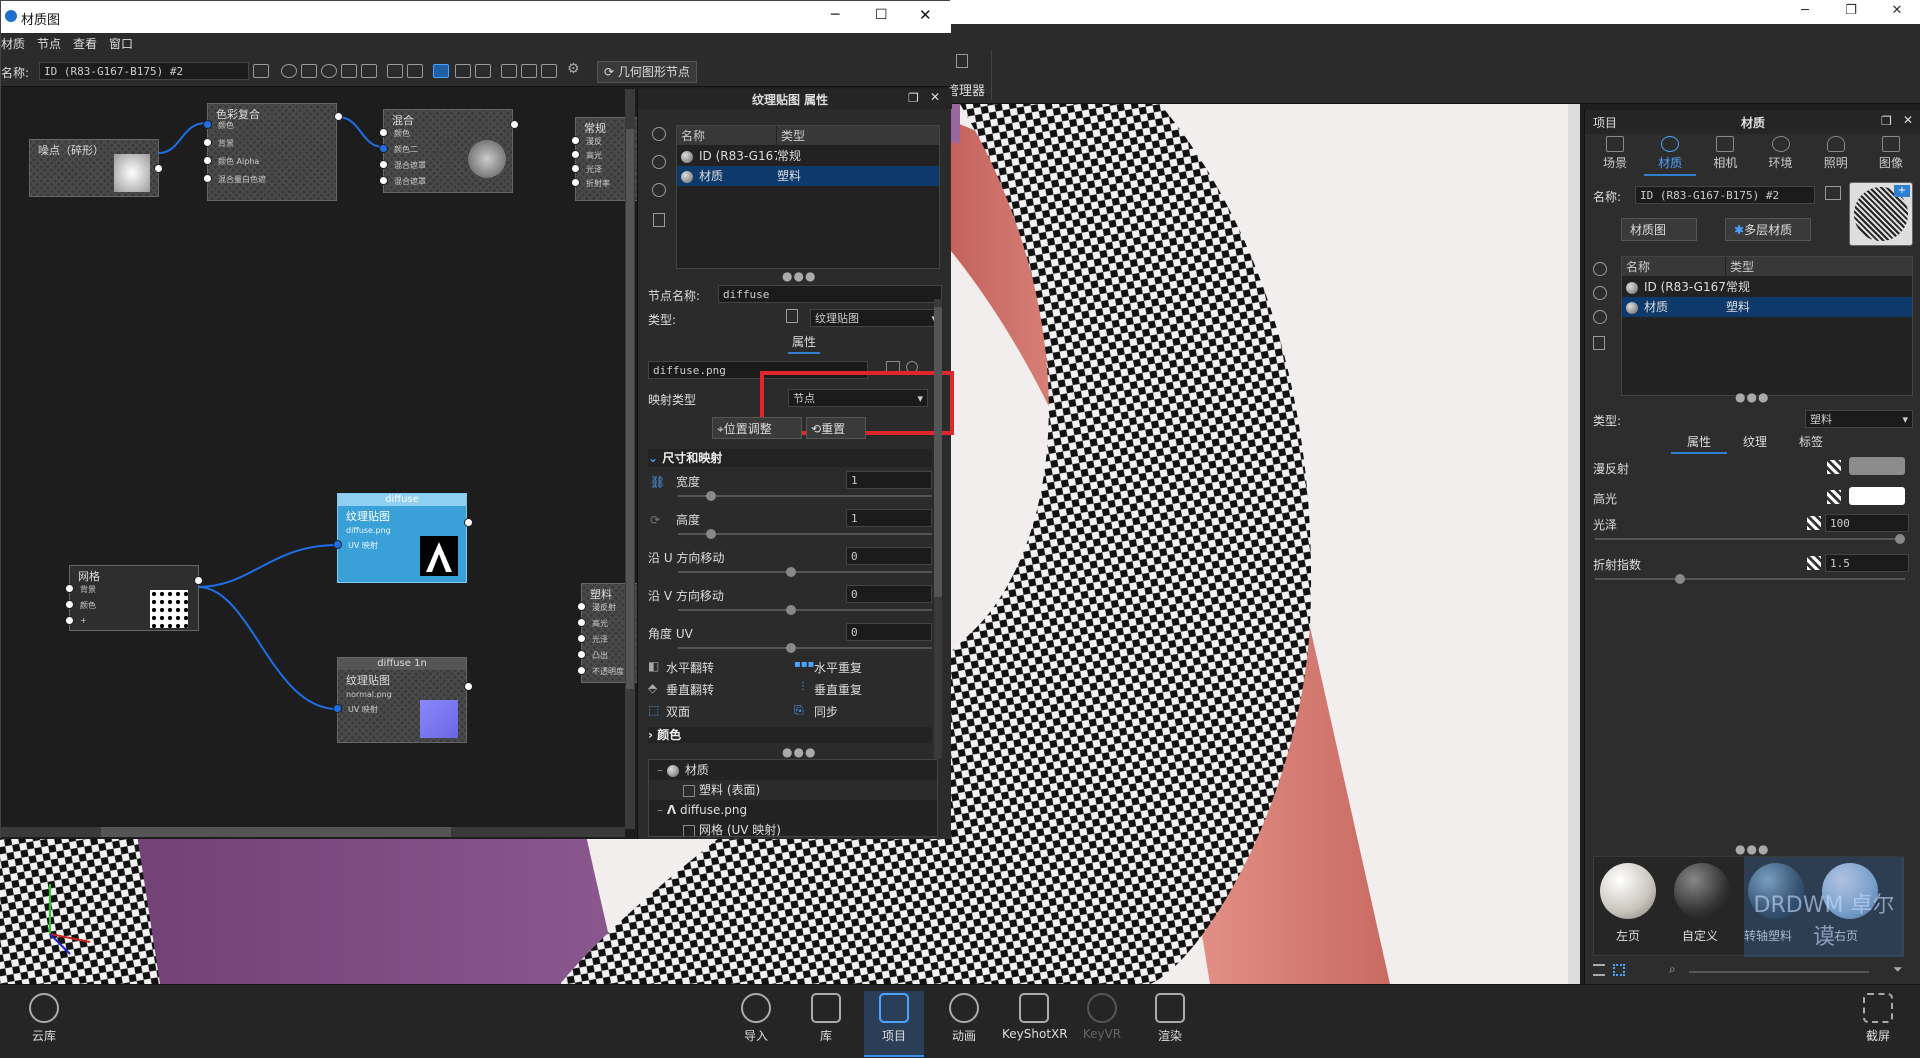 This screenshot has height=1058, width=1920. Describe the element at coordinates (1836, 156) in the screenshot. I see `tab-lighting: 照明` at that location.